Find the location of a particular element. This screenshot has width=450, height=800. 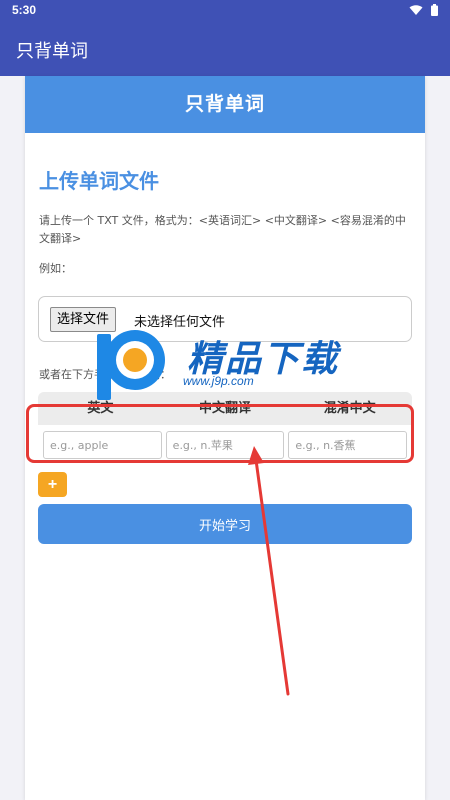

example-label: 例如： is located at coordinates (55, 268).